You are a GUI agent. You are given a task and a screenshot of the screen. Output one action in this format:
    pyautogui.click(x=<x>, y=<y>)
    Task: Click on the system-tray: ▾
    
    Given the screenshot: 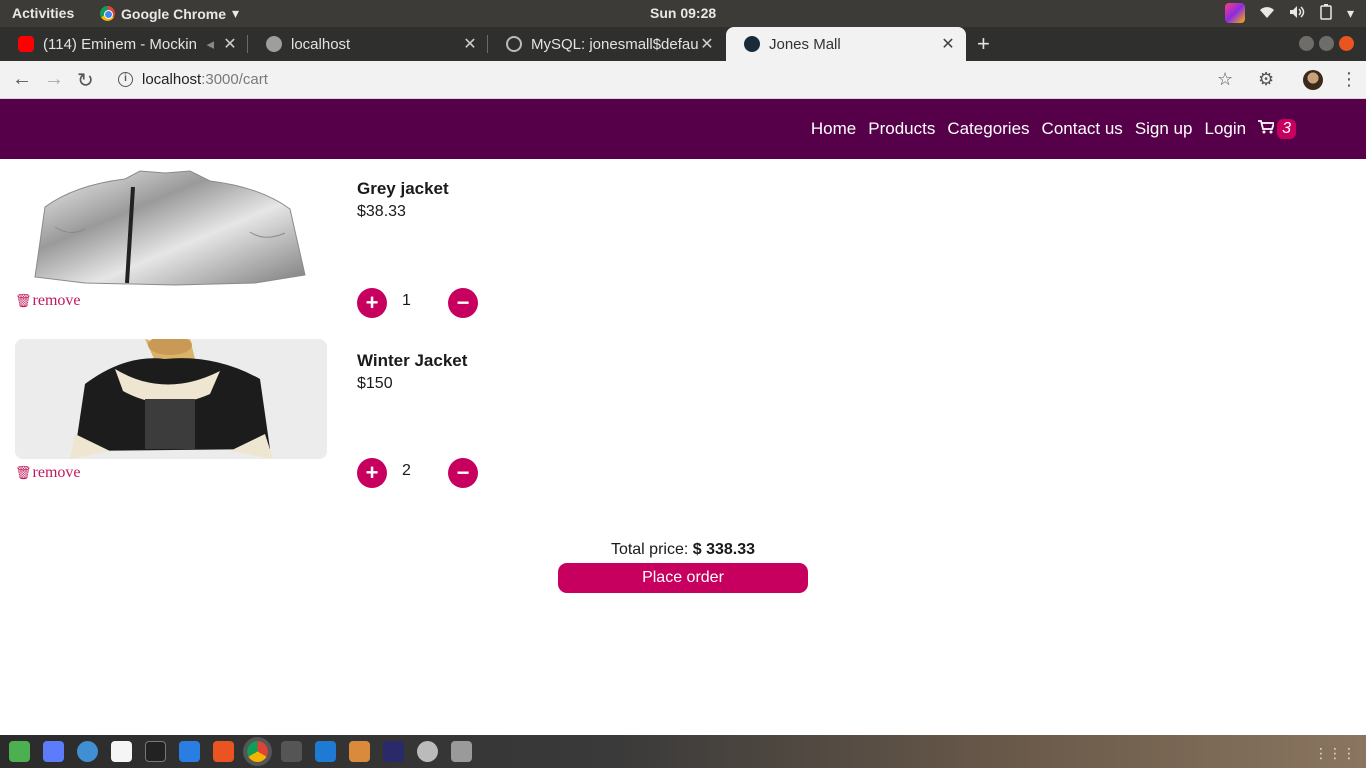 What is the action you would take?
    pyautogui.click(x=1289, y=13)
    